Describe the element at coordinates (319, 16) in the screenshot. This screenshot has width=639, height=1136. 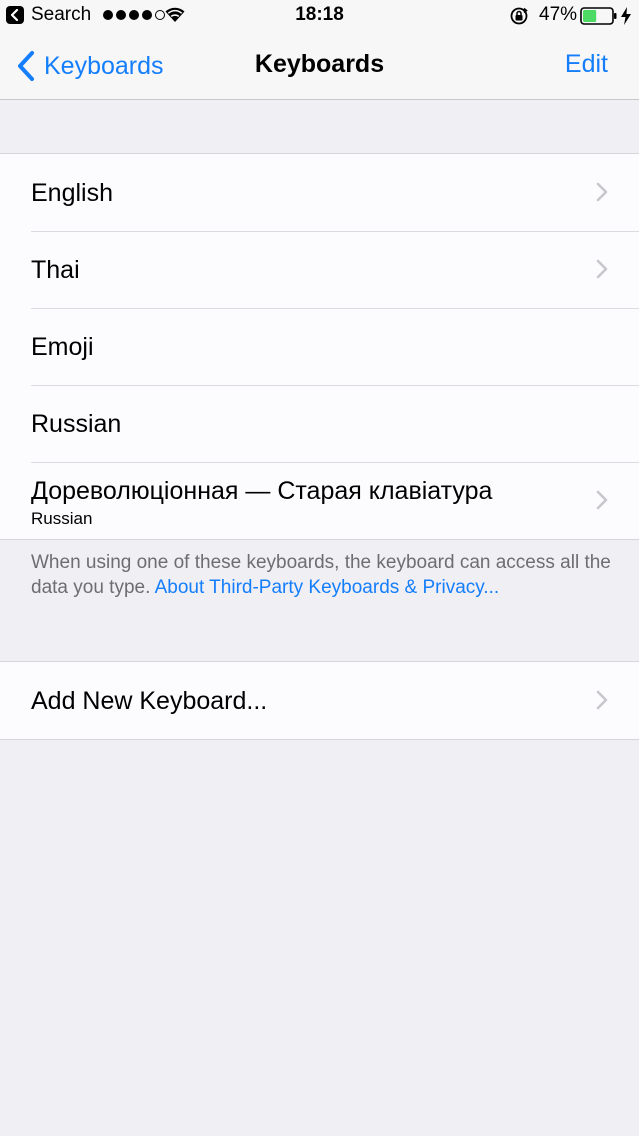
I see `status-bar: Search 18:18 47%` at that location.